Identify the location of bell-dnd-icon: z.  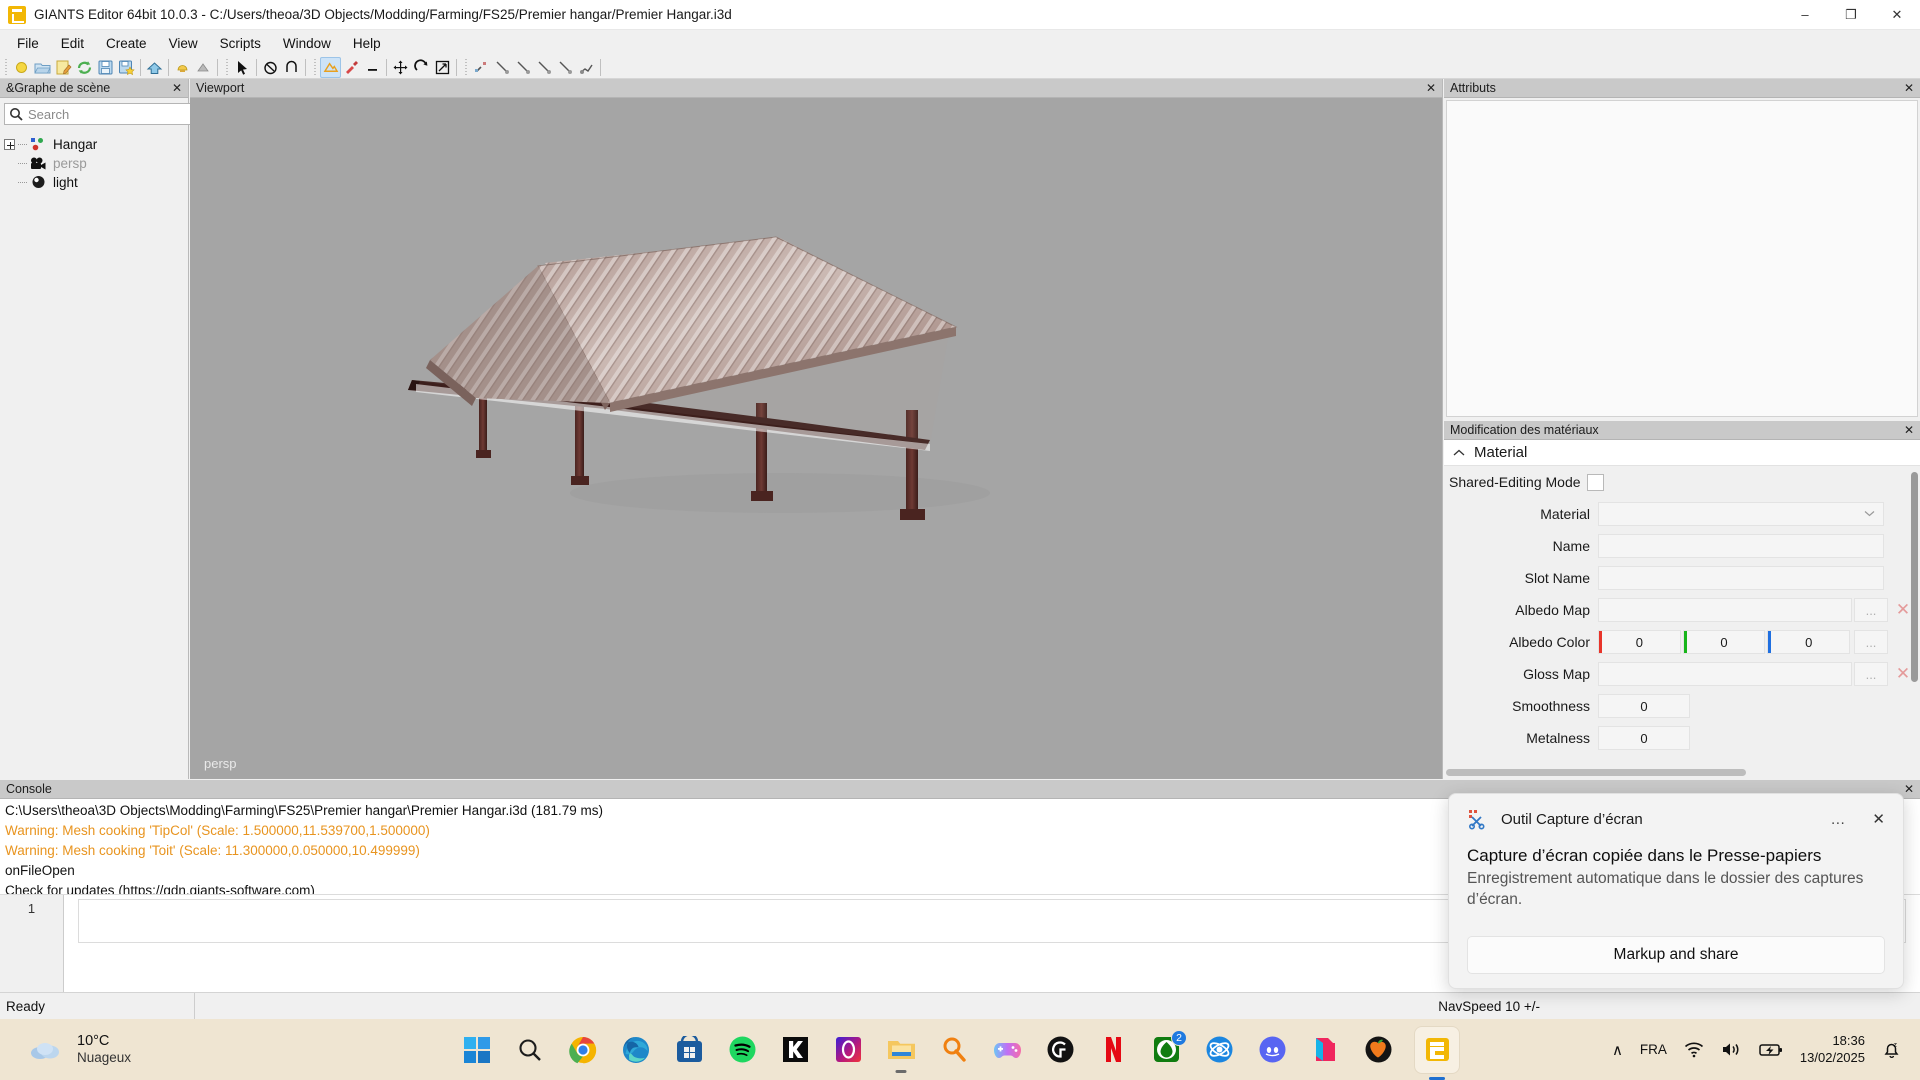
(1892, 1050).